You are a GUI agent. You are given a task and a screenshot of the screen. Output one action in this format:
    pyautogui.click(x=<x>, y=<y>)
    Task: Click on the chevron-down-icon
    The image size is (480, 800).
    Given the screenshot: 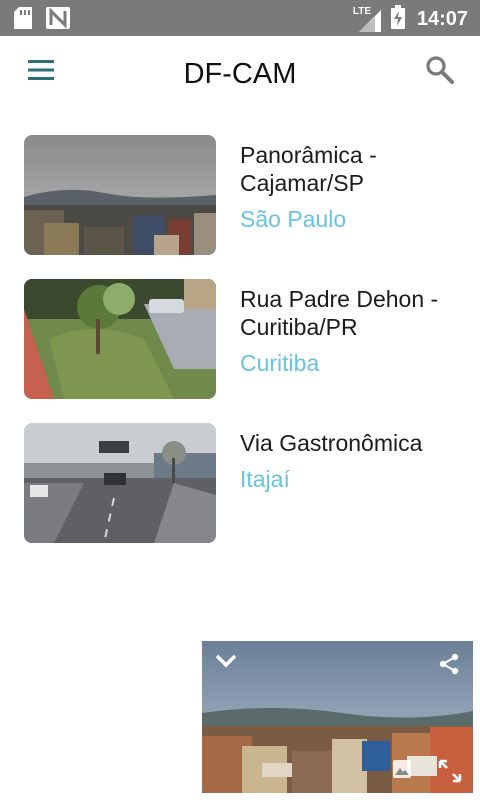 What is the action you would take?
    pyautogui.click(x=226, y=663)
    